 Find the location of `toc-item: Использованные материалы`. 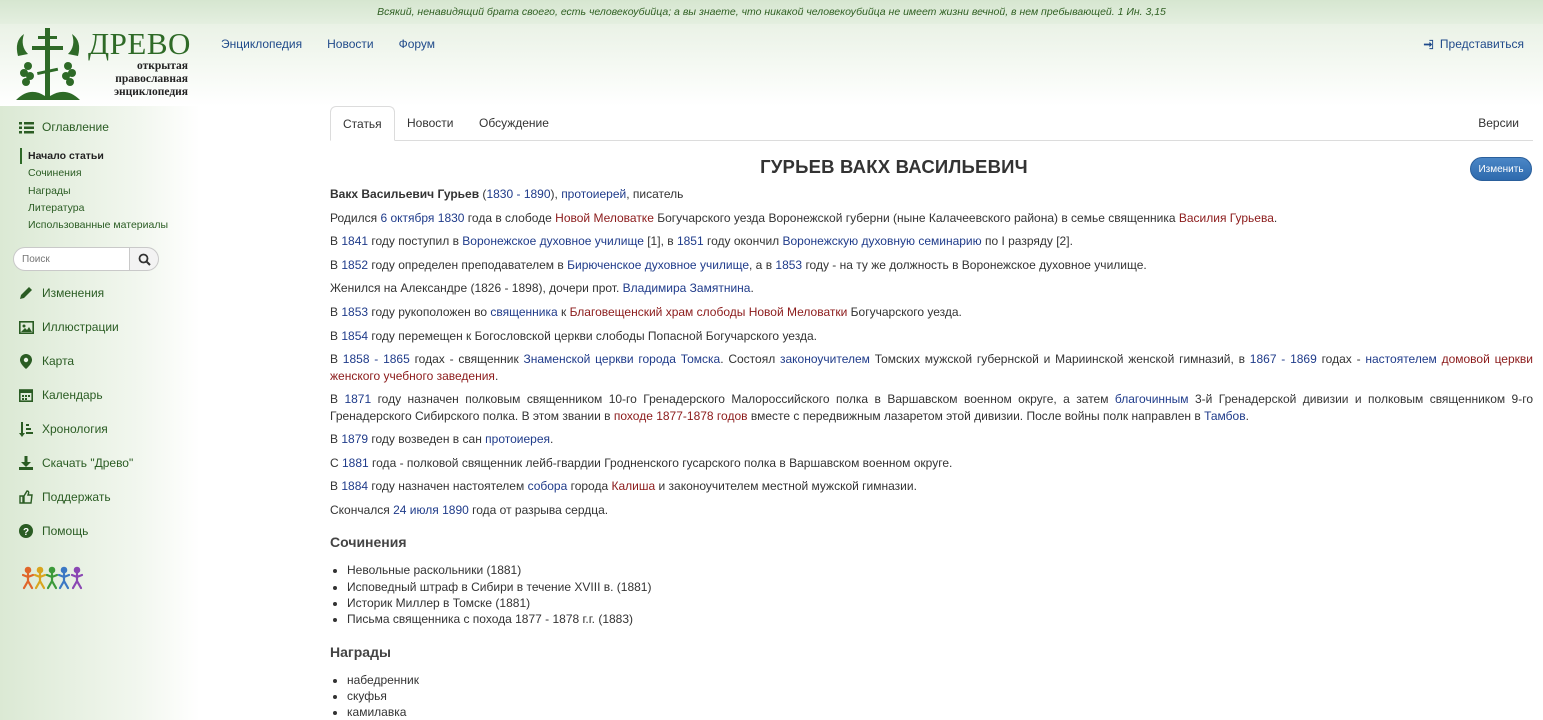

toc-item: Использованные материалы is located at coordinates (98, 225).